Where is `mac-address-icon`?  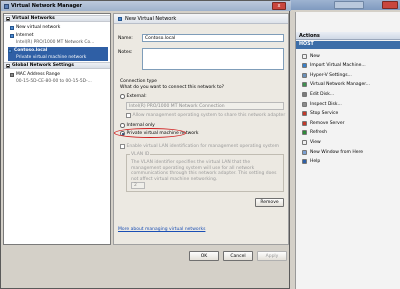
mac-address-icon is located at coordinates (12, 74).